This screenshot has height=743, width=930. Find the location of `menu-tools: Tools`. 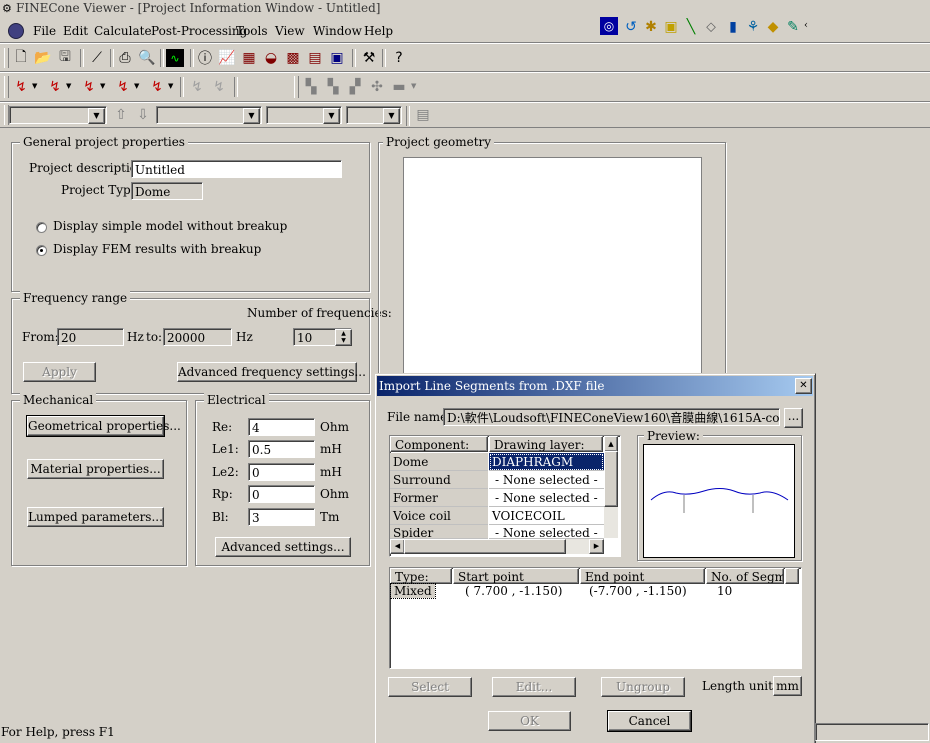

menu-tools: Tools is located at coordinates (252, 31).